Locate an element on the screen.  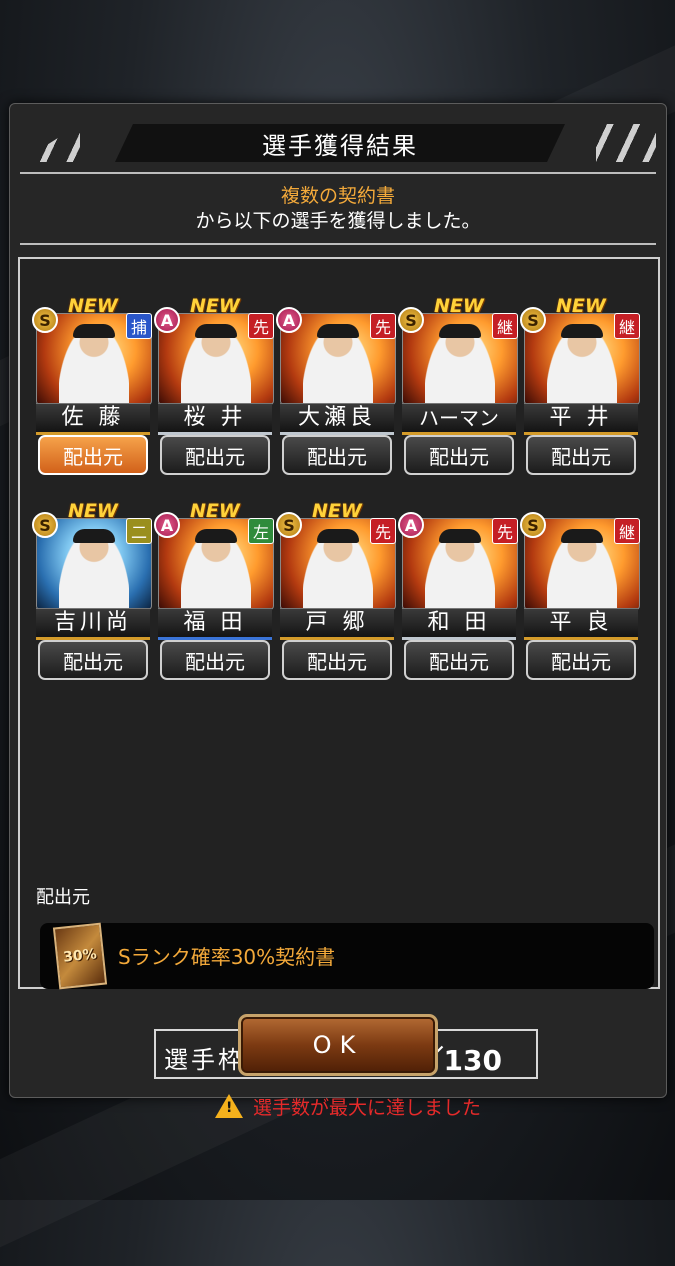
title-bar: 選手獲得結果 is located at coordinates (338, 144).